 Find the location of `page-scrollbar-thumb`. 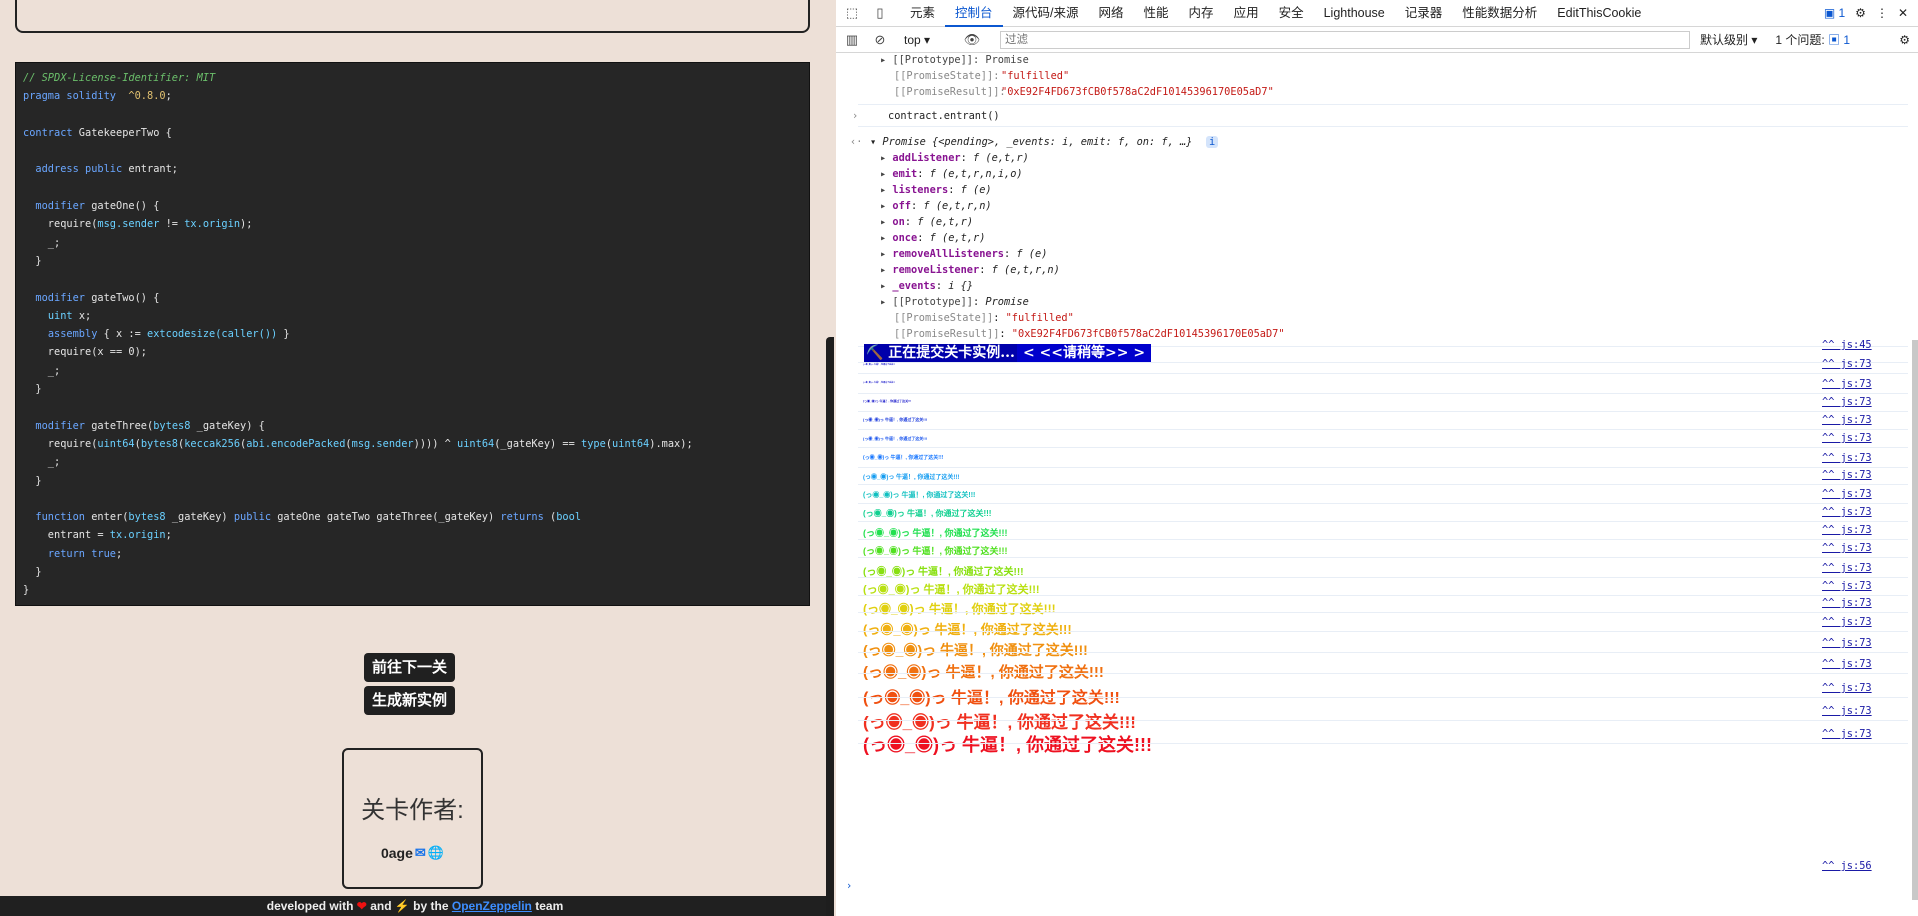

page-scrollbar-thumb is located at coordinates (830, 626).